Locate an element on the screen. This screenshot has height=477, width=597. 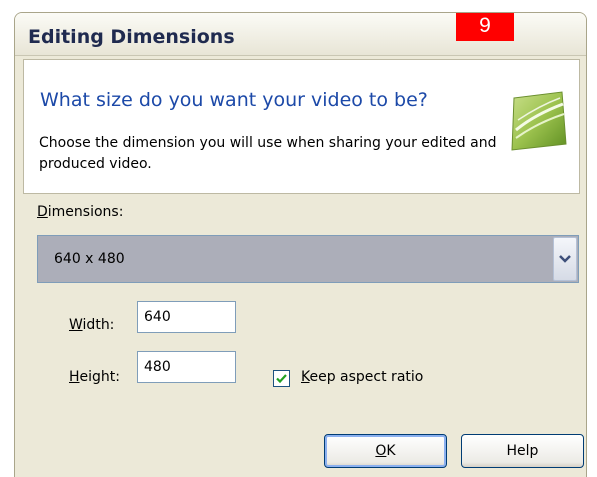
chevron-down-icon is located at coordinates (565, 259).